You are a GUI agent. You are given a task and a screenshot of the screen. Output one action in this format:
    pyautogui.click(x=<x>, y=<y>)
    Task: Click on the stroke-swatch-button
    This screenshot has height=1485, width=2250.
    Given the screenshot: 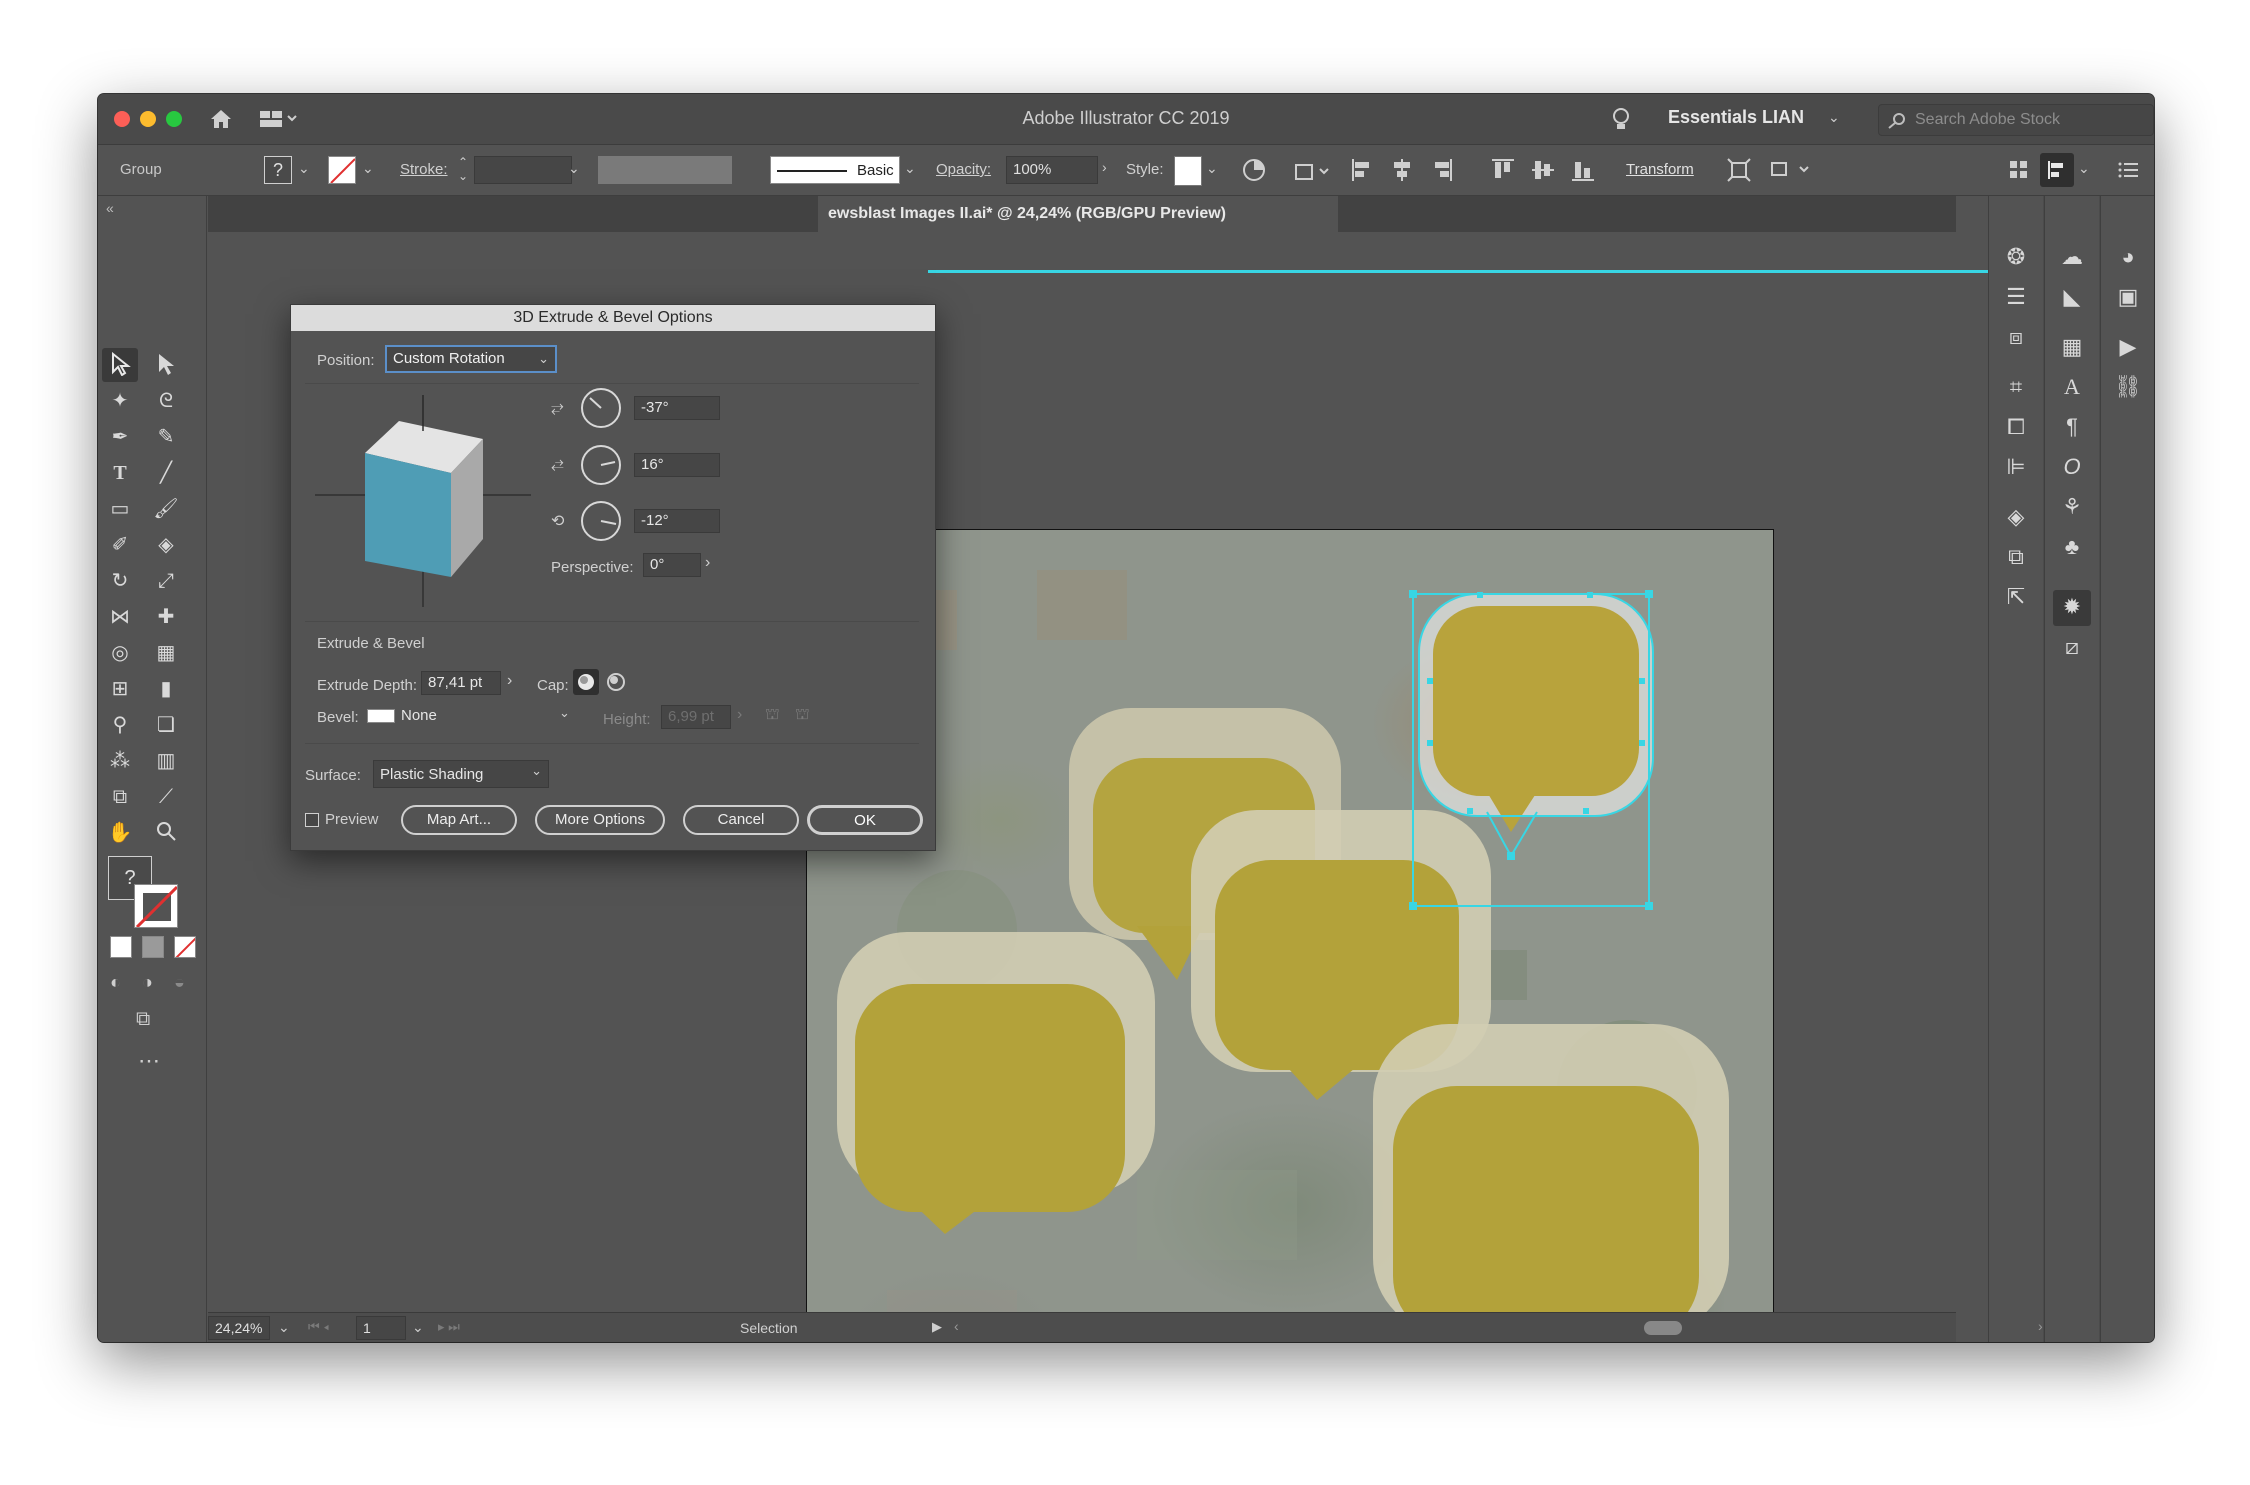 What is the action you would take?
    pyautogui.click(x=342, y=170)
    